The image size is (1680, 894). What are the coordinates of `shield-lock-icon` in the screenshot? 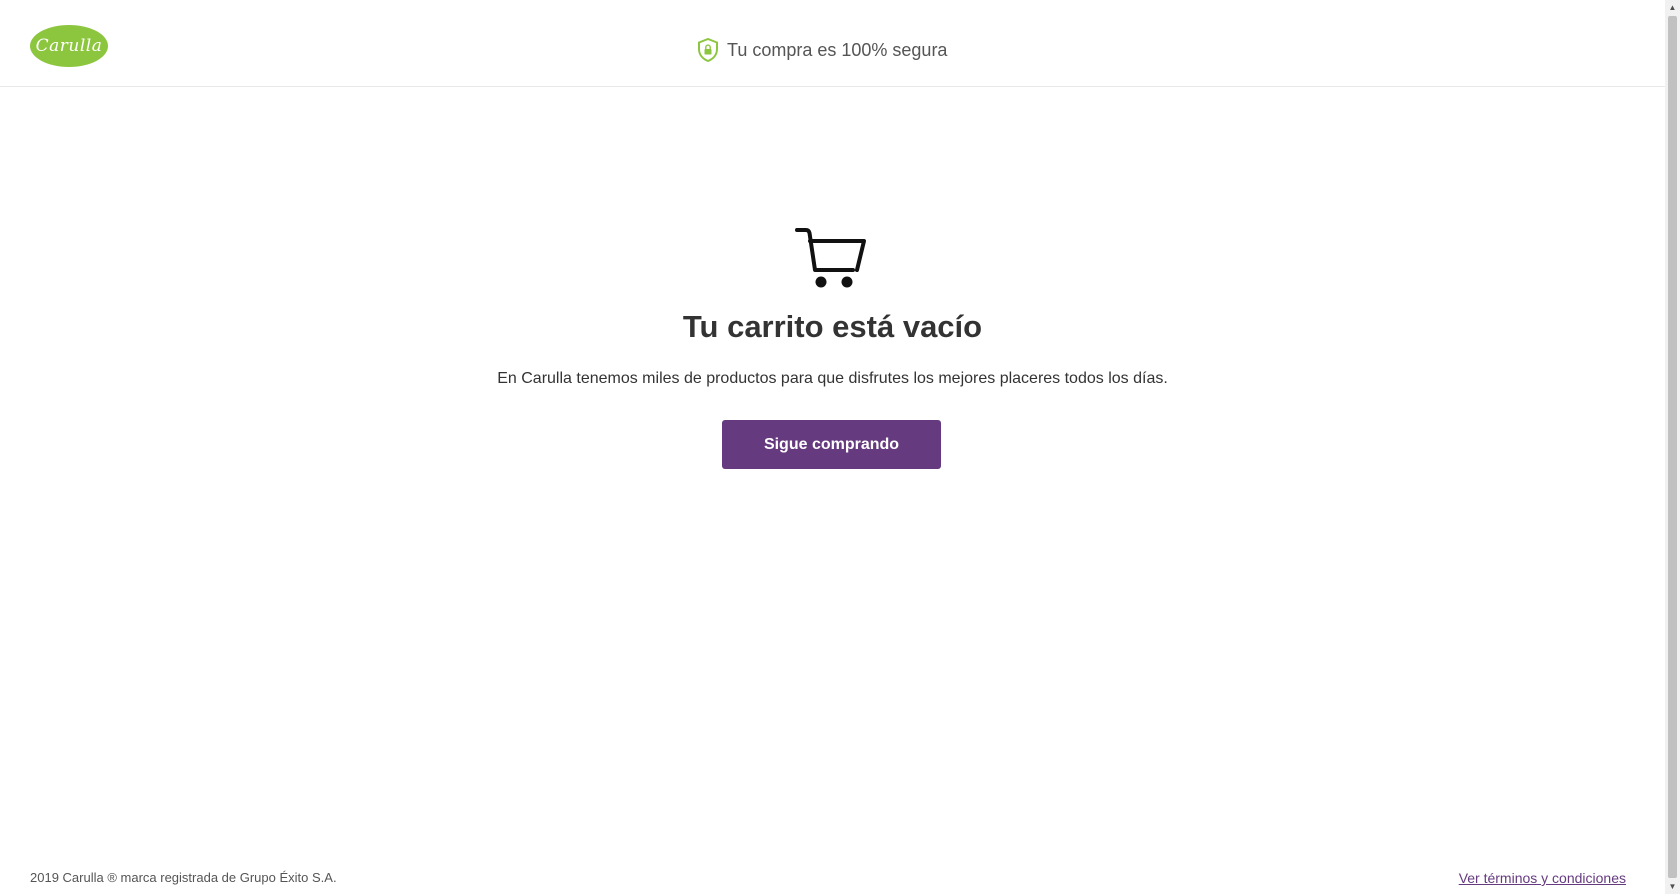 It's located at (708, 50).